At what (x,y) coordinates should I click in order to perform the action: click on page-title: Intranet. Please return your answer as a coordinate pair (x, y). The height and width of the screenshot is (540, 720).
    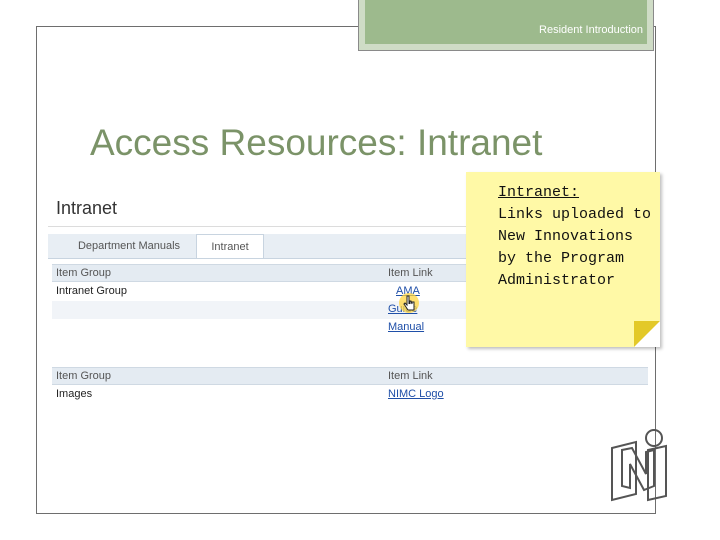
    Looking at the image, I should click on (87, 208).